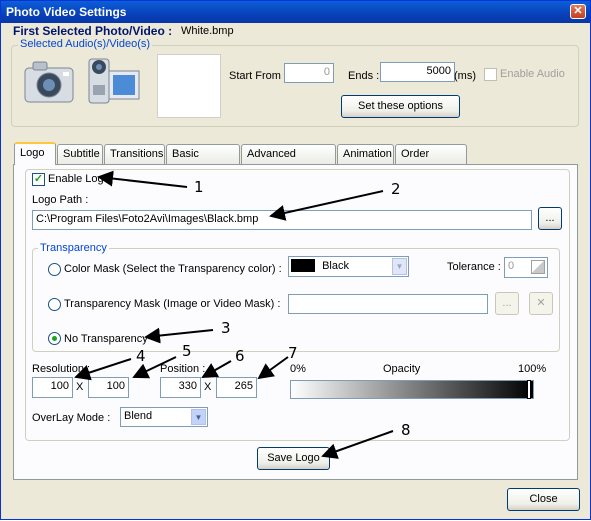  Describe the element at coordinates (365, 154) in the screenshot. I see `tab-animation: Animation` at that location.